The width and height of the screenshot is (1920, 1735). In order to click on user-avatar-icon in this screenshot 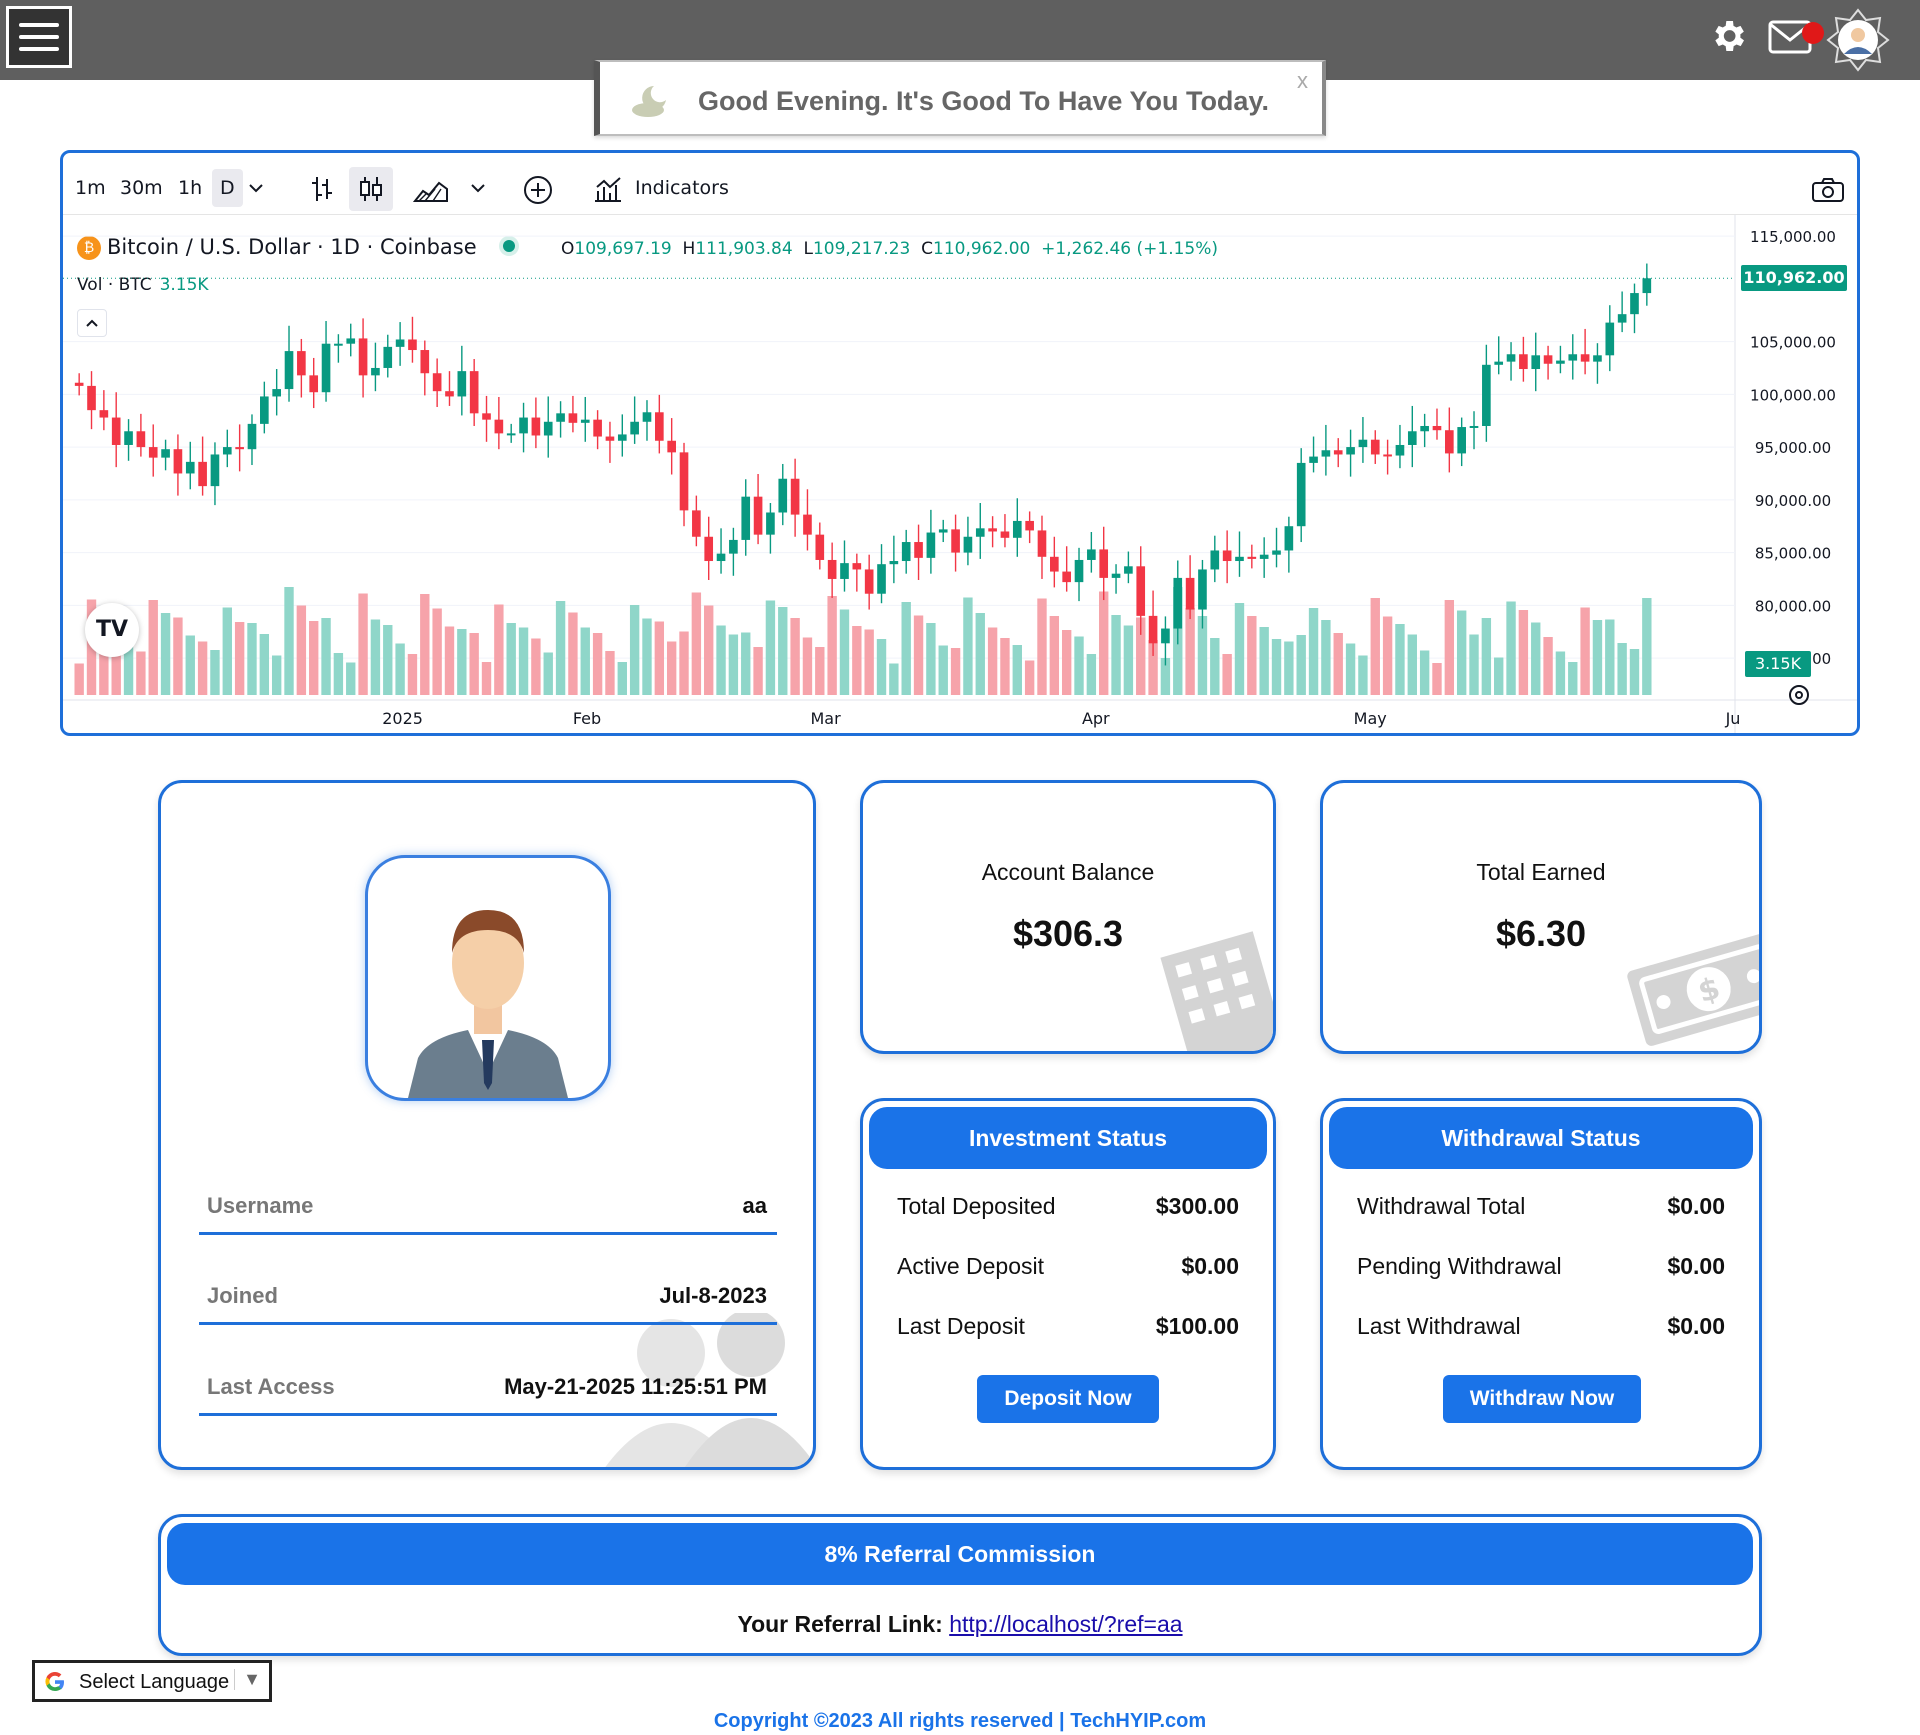, I will do `click(1858, 40)`.